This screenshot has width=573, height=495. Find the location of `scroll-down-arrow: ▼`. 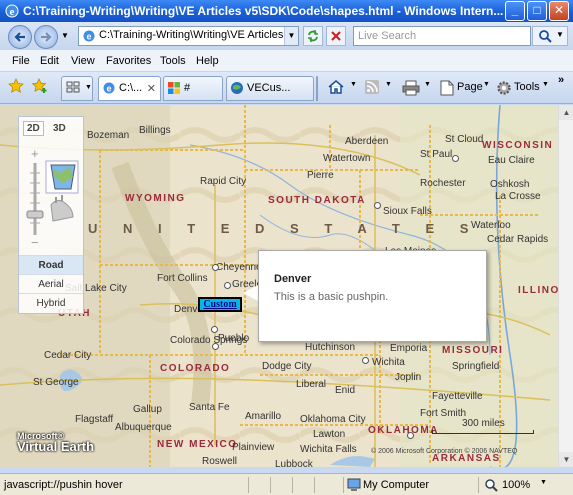

scroll-down-arrow: ▼ is located at coordinates (566, 459).